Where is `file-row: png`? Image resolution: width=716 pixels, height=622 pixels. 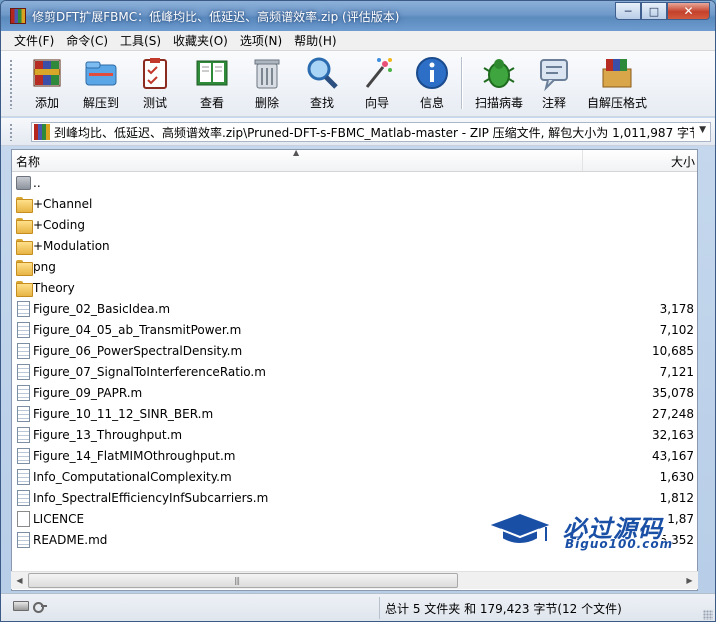
file-row: png is located at coordinates (354, 267).